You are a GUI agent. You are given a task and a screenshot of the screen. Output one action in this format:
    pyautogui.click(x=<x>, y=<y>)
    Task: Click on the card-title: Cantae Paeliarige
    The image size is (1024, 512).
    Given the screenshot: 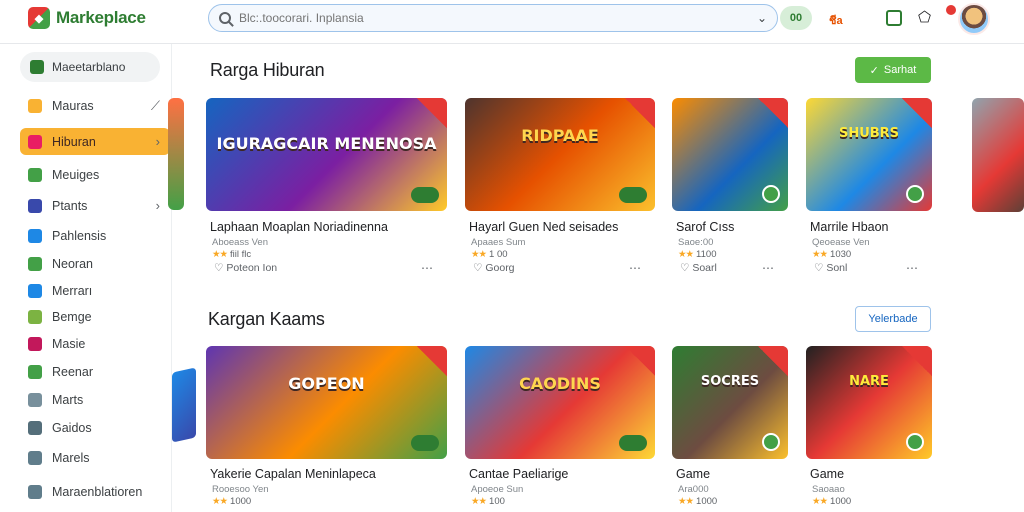 What is the action you would take?
    pyautogui.click(x=518, y=474)
    